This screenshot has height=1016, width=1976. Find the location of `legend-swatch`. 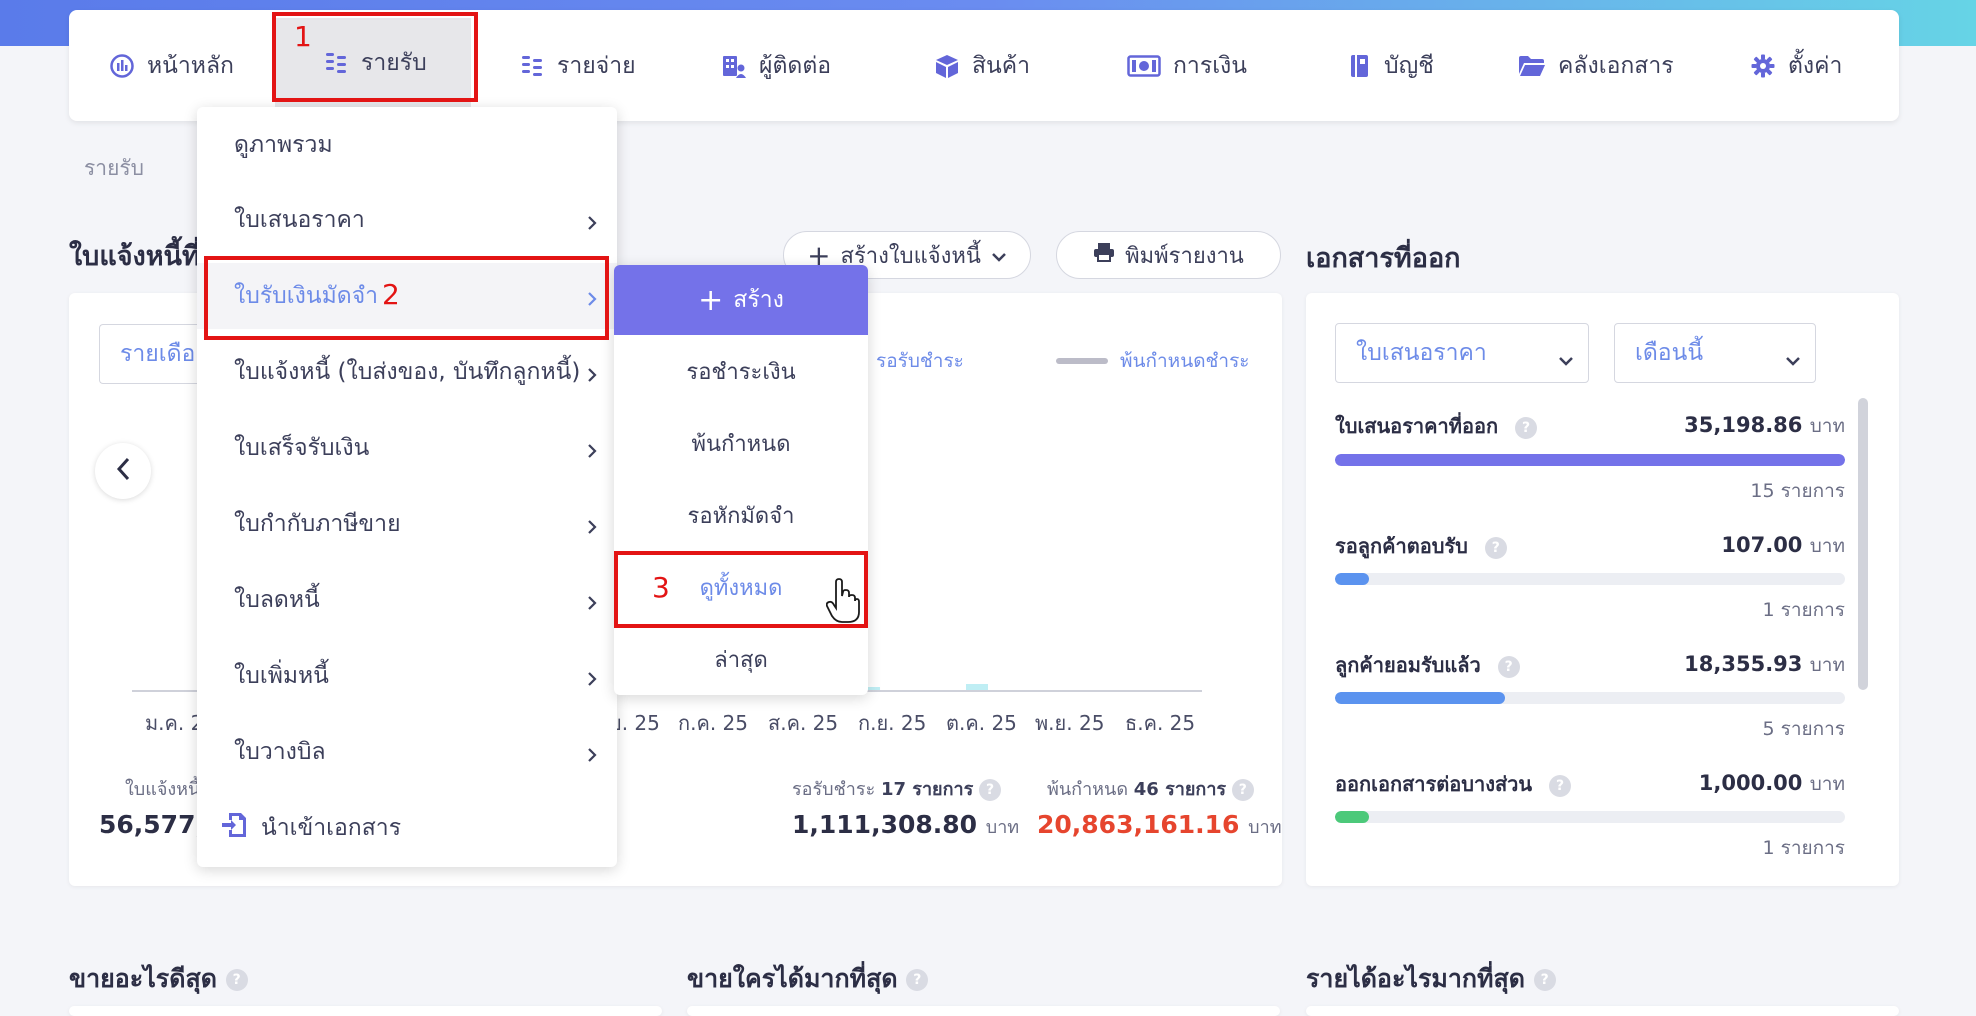

legend-swatch is located at coordinates (1082, 361).